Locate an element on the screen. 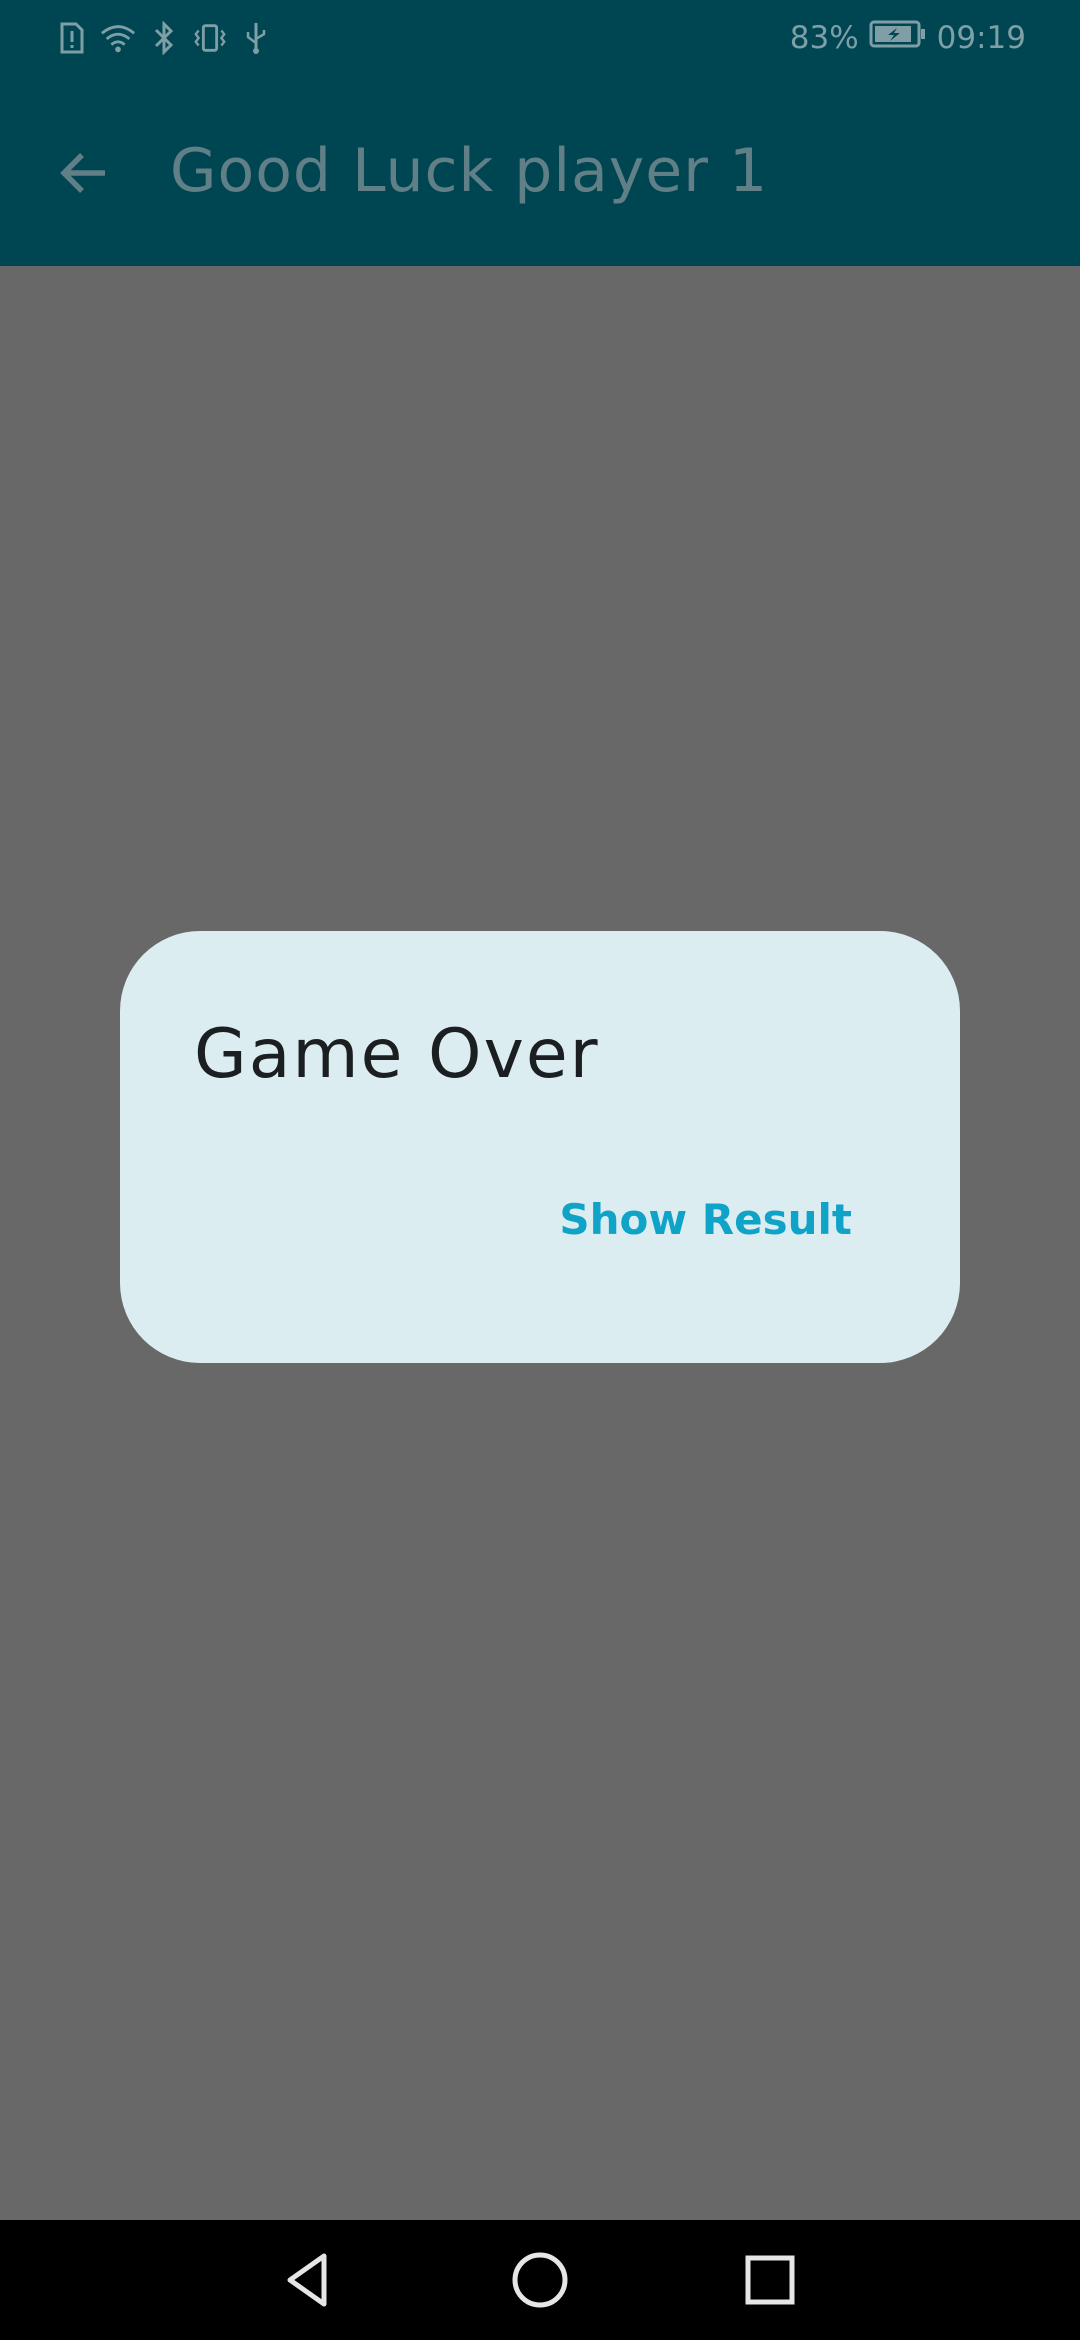 Image resolution: width=1080 pixels, height=2340 pixels. back-triangle-icon is located at coordinates (307, 2280).